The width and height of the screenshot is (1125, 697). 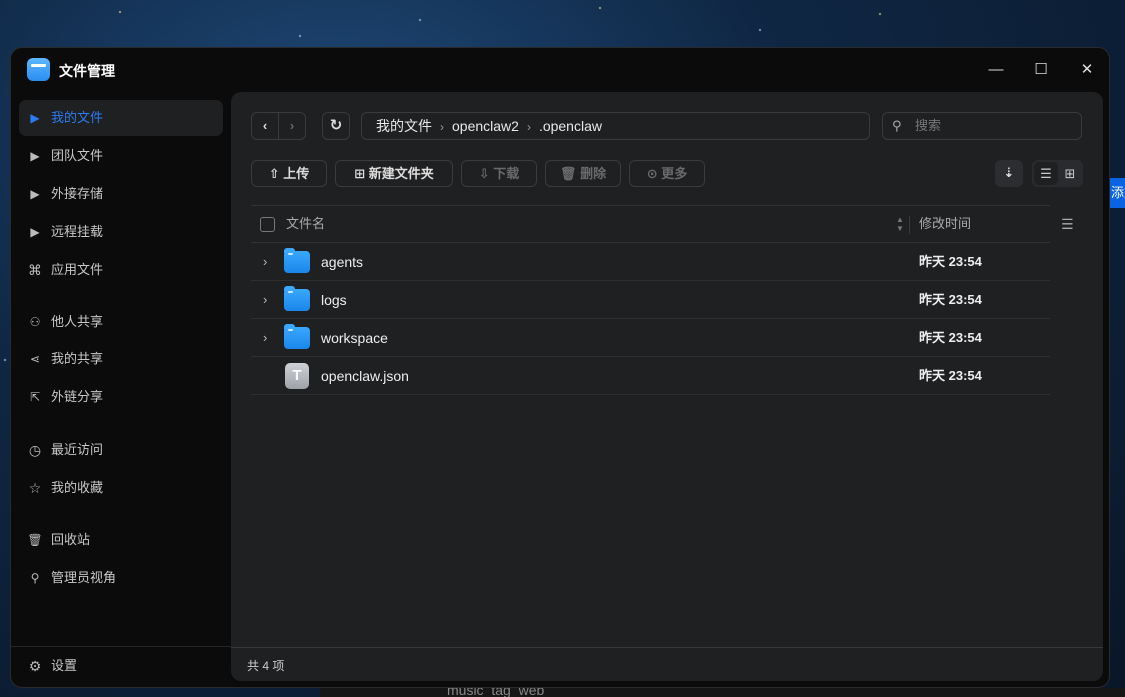 I want to click on close-button: ✕, so click(x=1087, y=70).